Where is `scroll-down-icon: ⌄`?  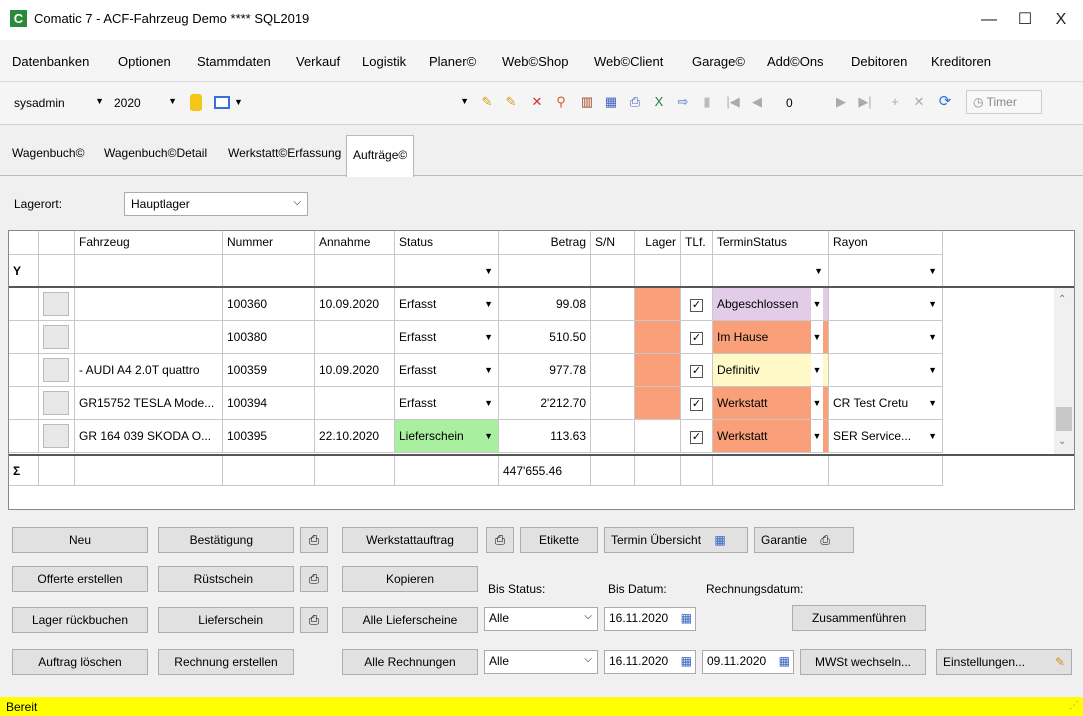 scroll-down-icon: ⌄ is located at coordinates (1062, 441).